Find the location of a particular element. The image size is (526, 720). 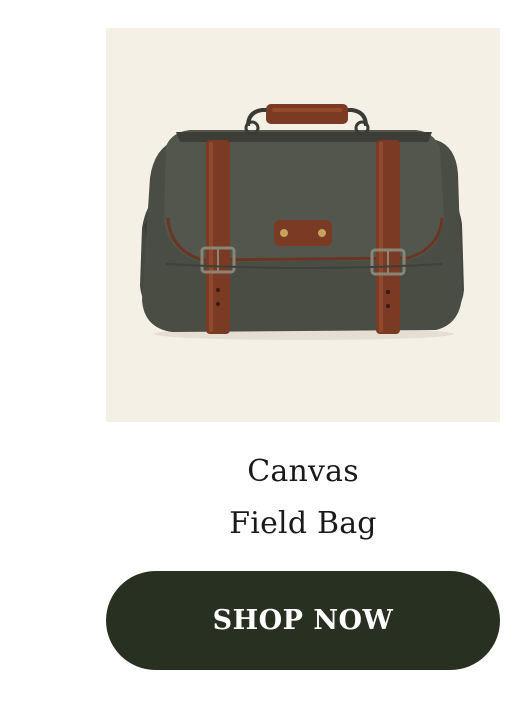

shop-now-button: SHOP NOW is located at coordinates (303, 620).